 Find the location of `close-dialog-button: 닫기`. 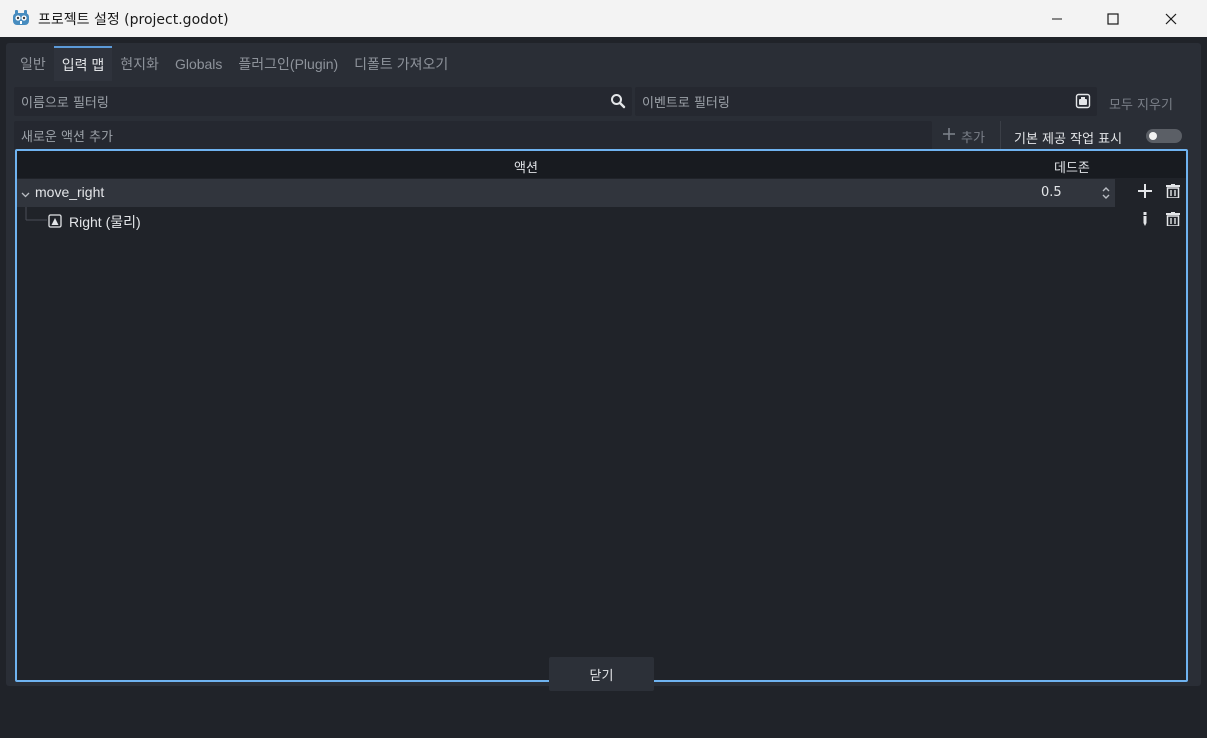

close-dialog-button: 닫기 is located at coordinates (601, 674).